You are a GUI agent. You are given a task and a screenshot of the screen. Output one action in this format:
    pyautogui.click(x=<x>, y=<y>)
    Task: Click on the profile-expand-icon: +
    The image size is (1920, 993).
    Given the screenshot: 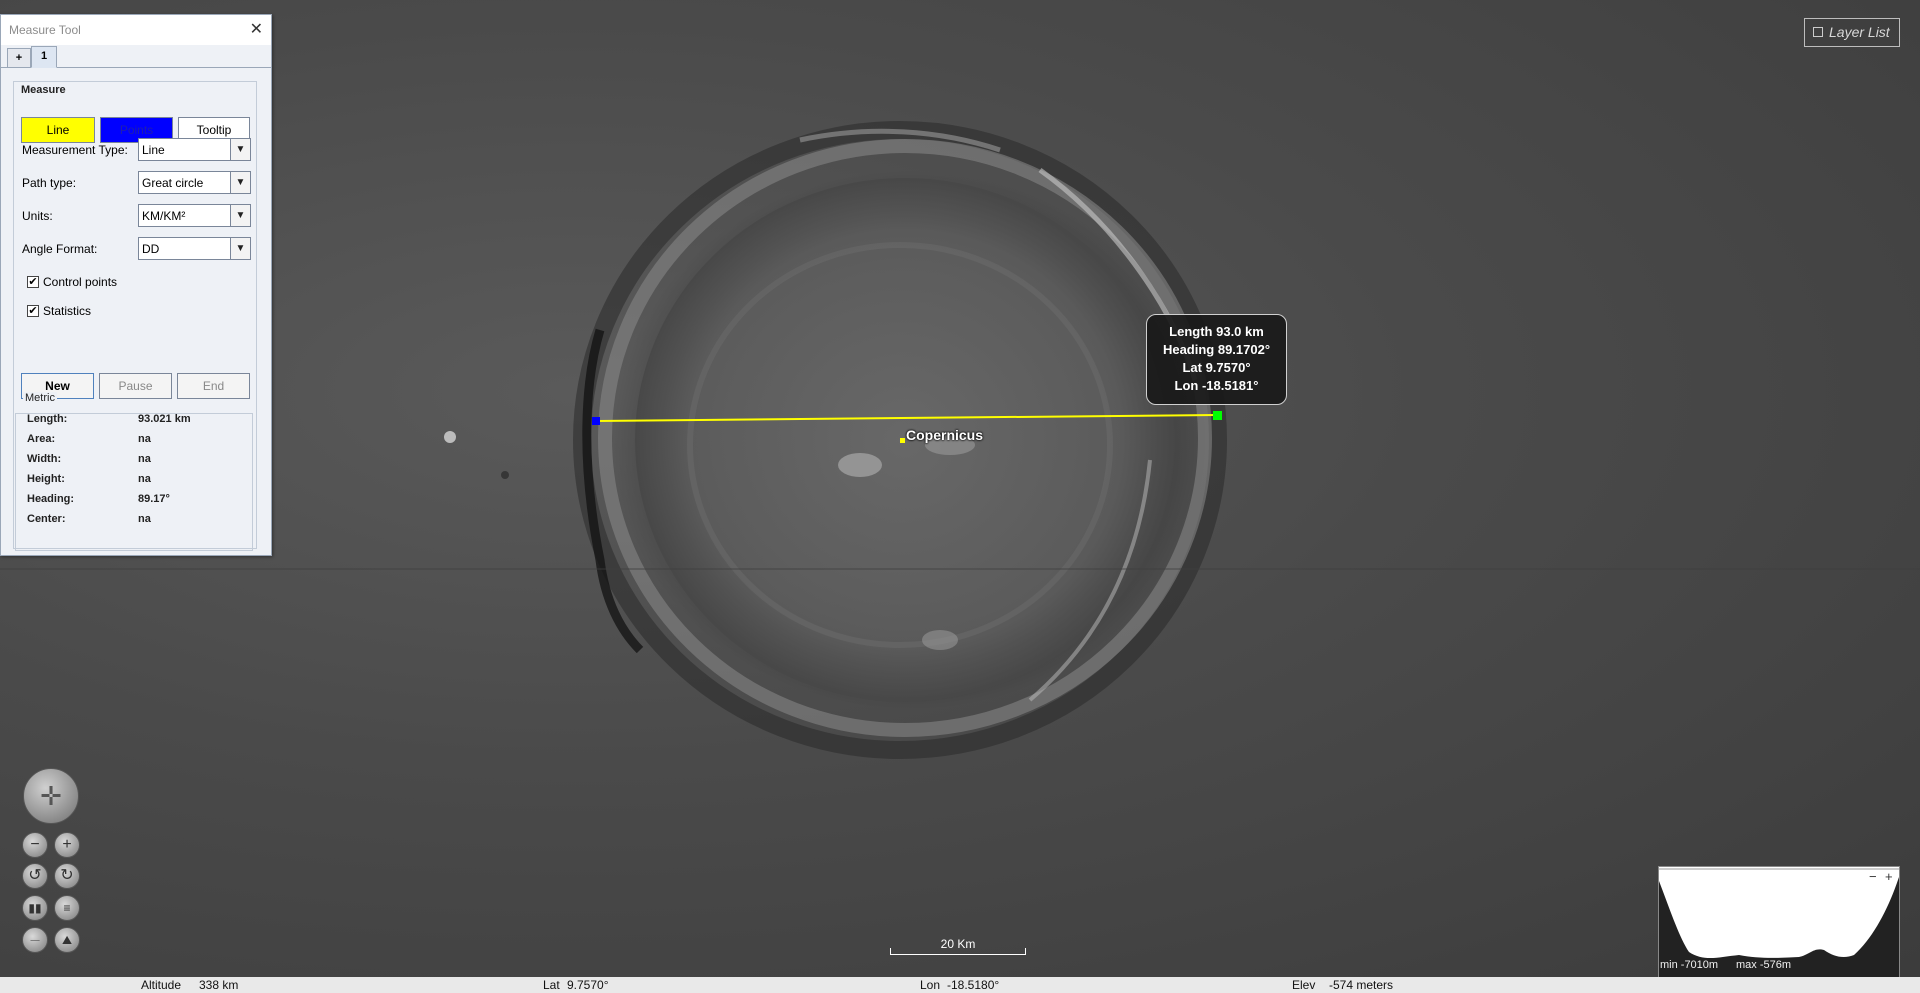 What is the action you would take?
    pyautogui.click(x=1889, y=876)
    